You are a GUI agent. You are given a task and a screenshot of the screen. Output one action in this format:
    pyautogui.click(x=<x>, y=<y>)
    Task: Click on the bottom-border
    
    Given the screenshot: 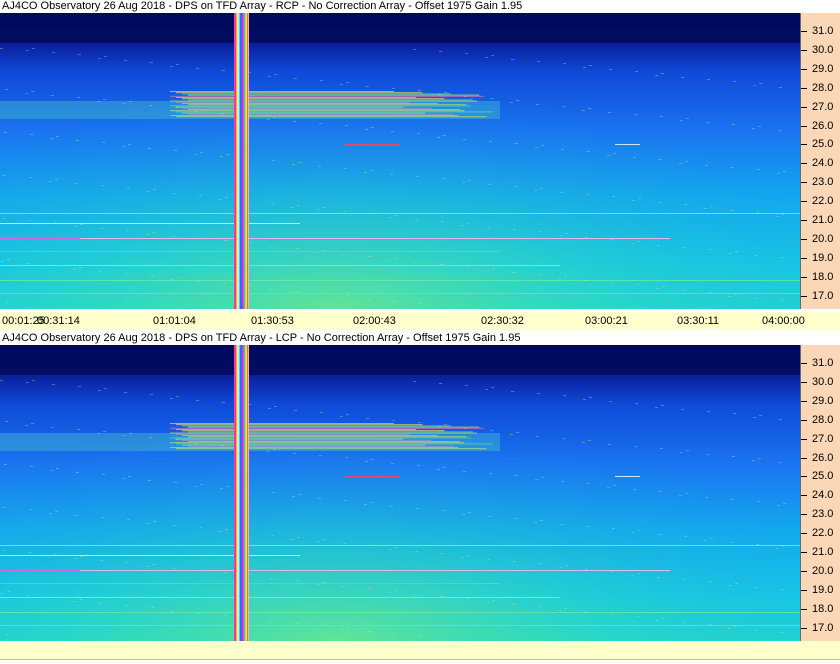 What is the action you would take?
    pyautogui.click(x=420, y=659)
    